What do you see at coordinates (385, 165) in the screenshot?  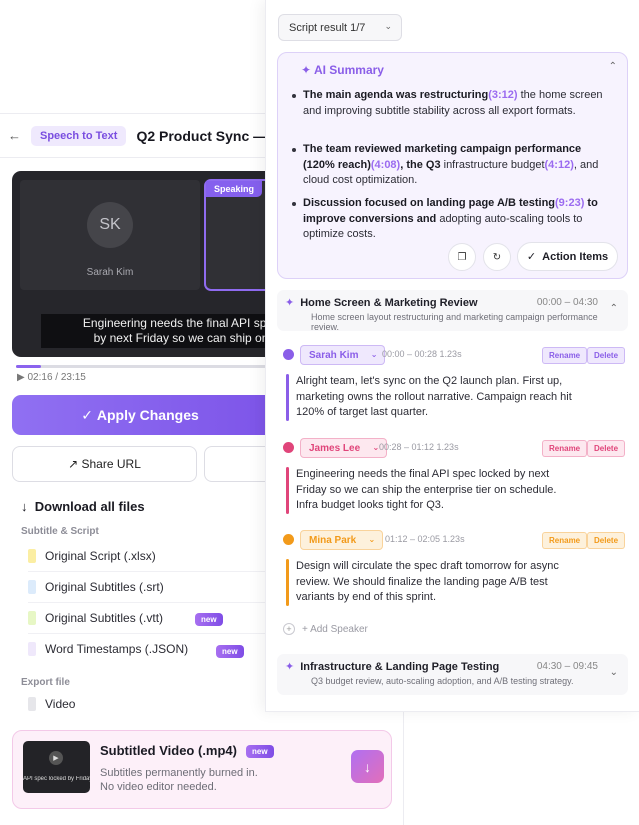 I see `timestamp-link: (4:08)` at bounding box center [385, 165].